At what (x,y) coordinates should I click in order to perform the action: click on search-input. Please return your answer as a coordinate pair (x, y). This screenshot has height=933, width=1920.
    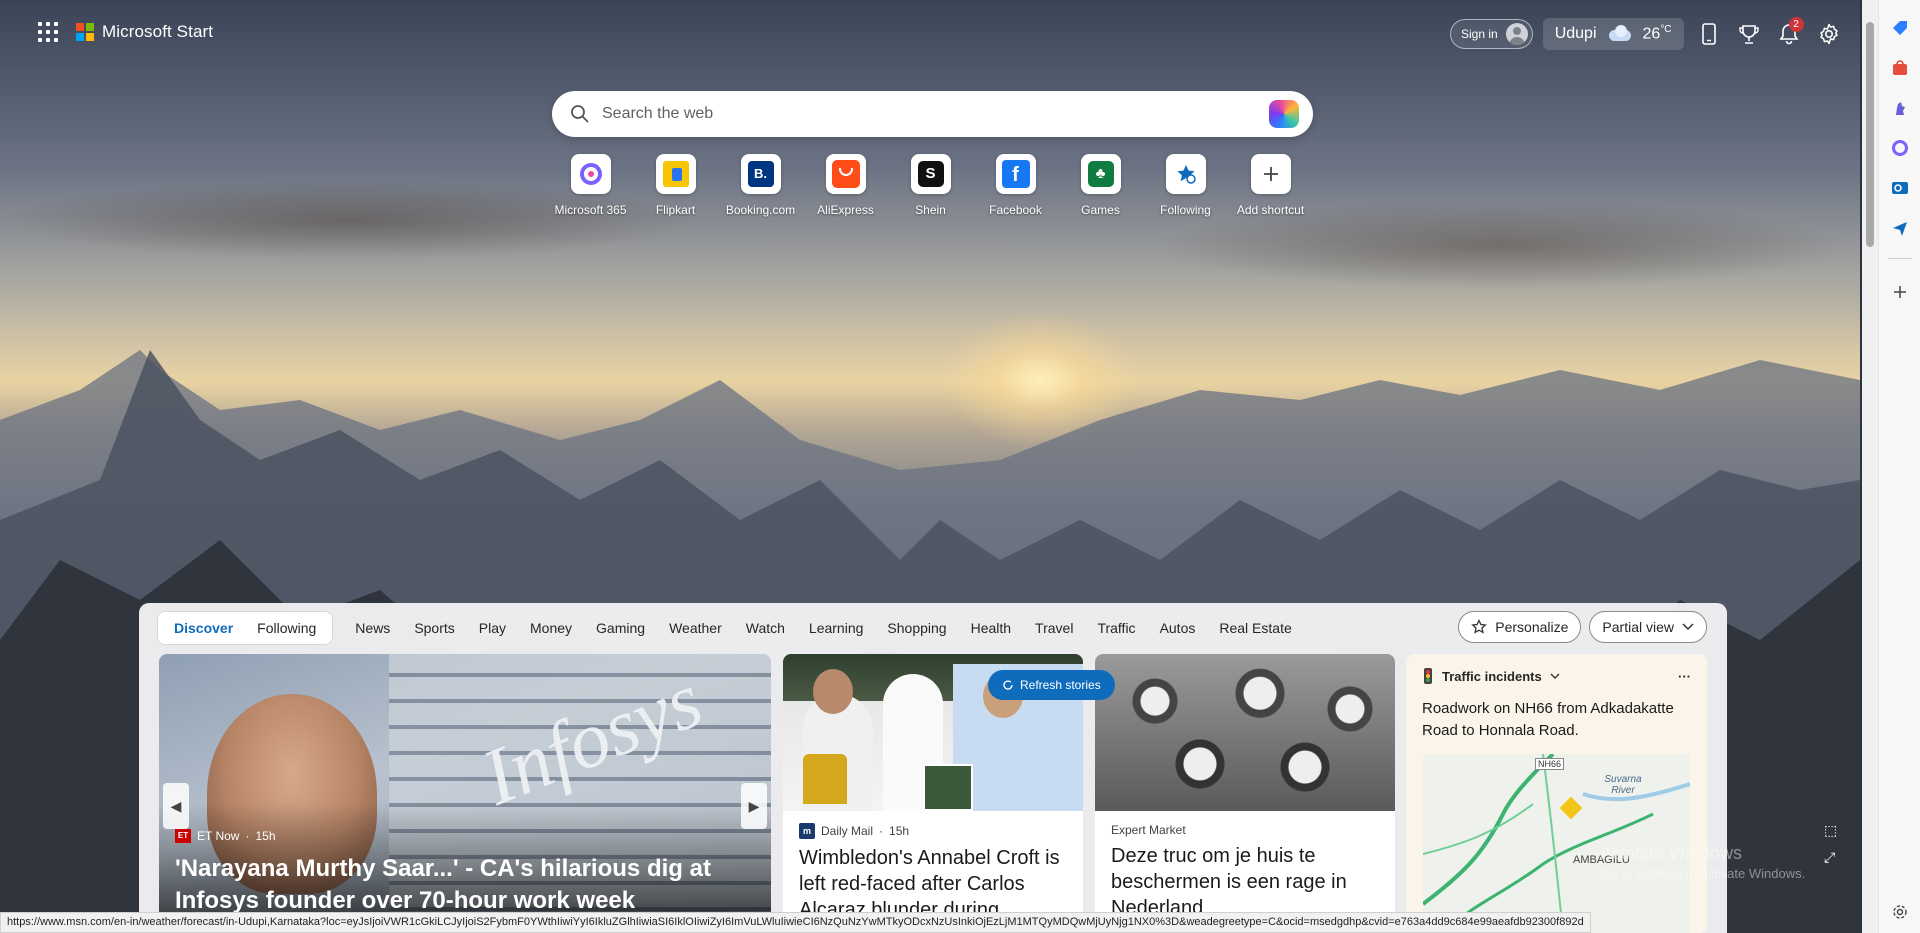
    Looking at the image, I should click on (935, 114).